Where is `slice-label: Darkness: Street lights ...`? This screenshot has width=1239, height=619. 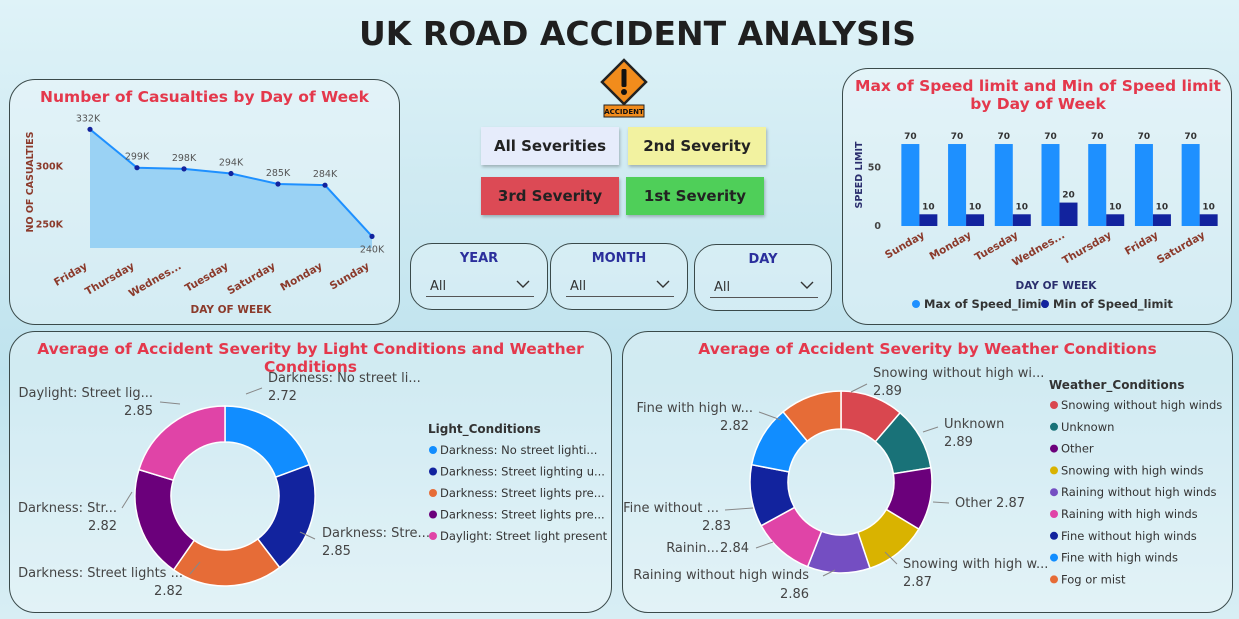 slice-label: Darkness: Street lights ... is located at coordinates (100, 573).